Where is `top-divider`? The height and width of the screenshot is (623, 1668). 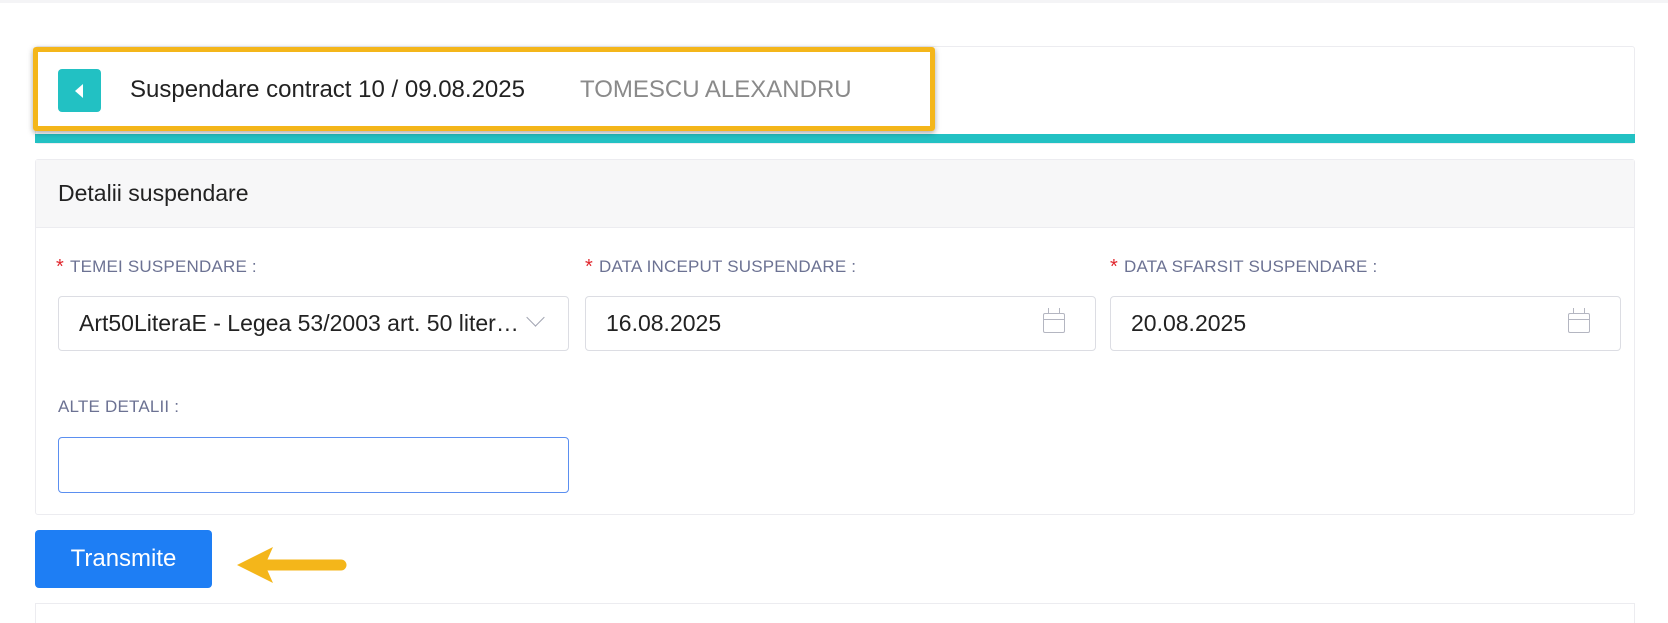
top-divider is located at coordinates (834, 1).